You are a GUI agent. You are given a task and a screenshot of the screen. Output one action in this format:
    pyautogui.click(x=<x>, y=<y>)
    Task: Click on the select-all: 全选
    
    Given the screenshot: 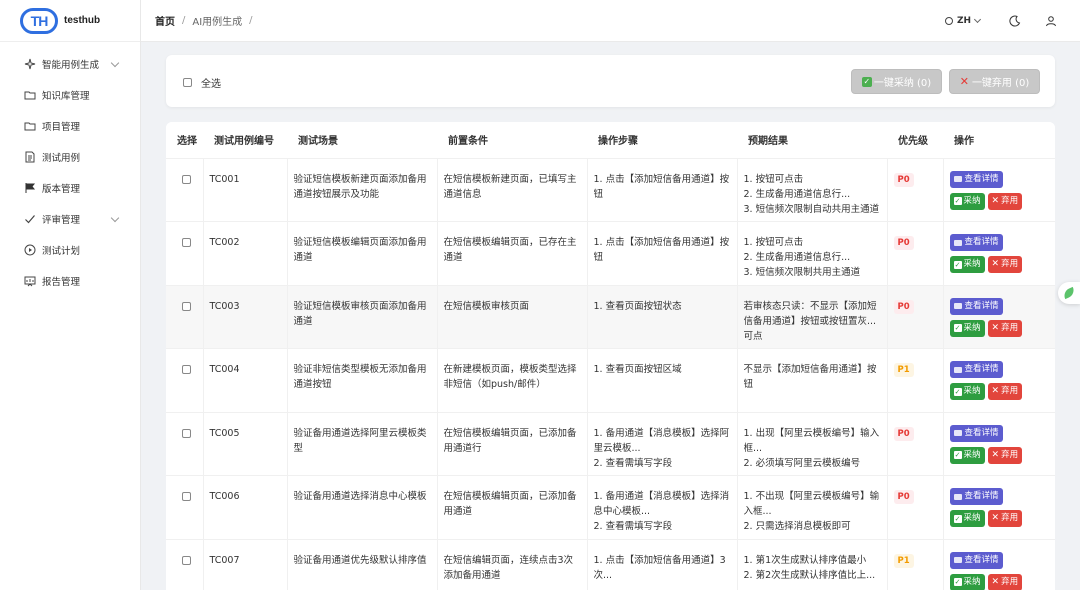 What is the action you would take?
    pyautogui.click(x=202, y=82)
    